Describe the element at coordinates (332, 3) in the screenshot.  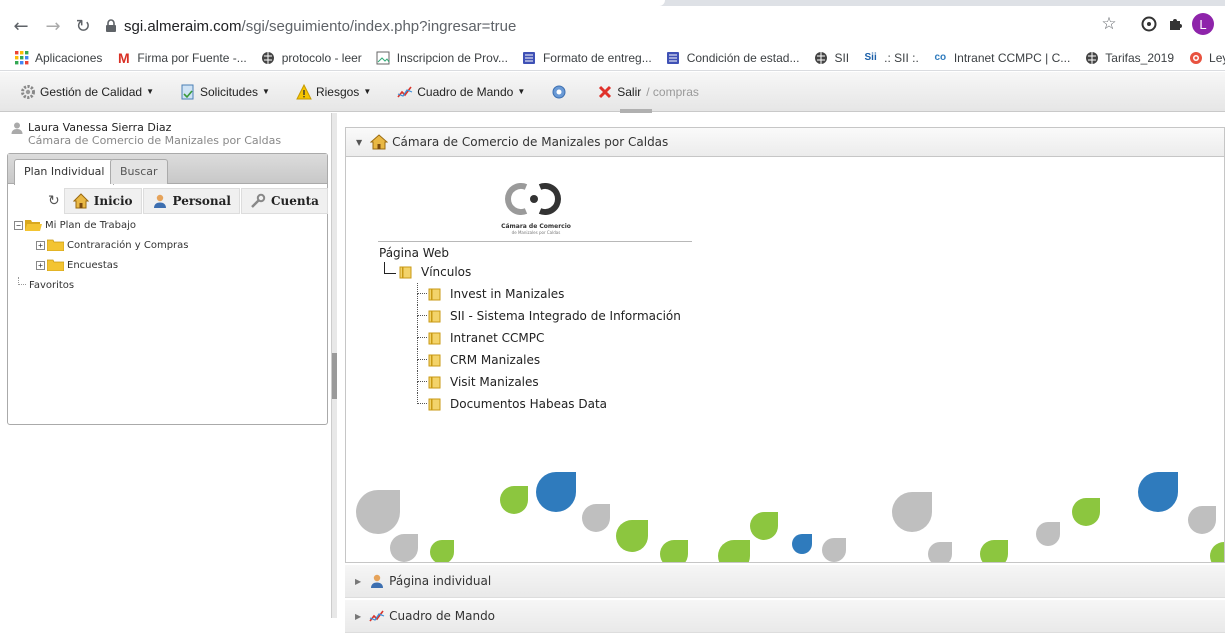
I see `active-tab` at that location.